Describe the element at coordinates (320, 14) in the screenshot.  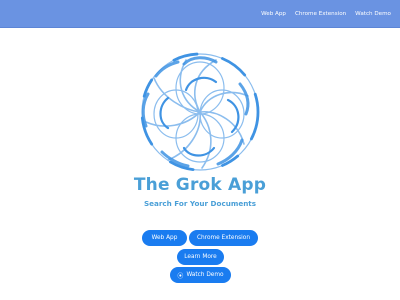
I see `nav-link-chrome-extension: Chrome Extension` at that location.